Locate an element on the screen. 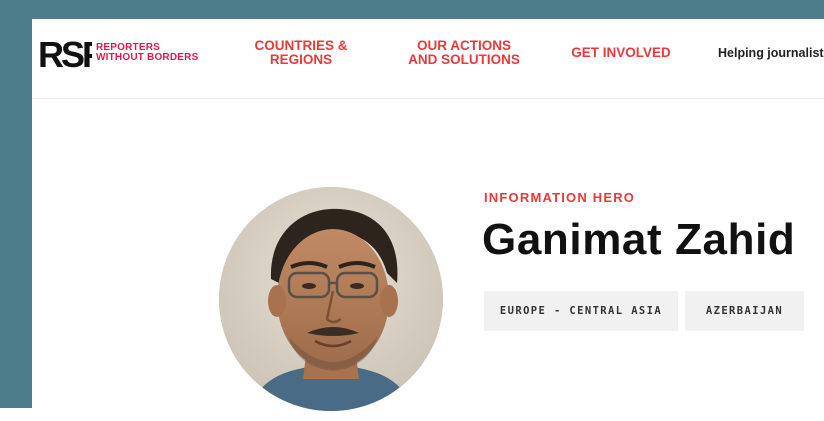  rsf-logo-mark: RSF is located at coordinates (65, 53).